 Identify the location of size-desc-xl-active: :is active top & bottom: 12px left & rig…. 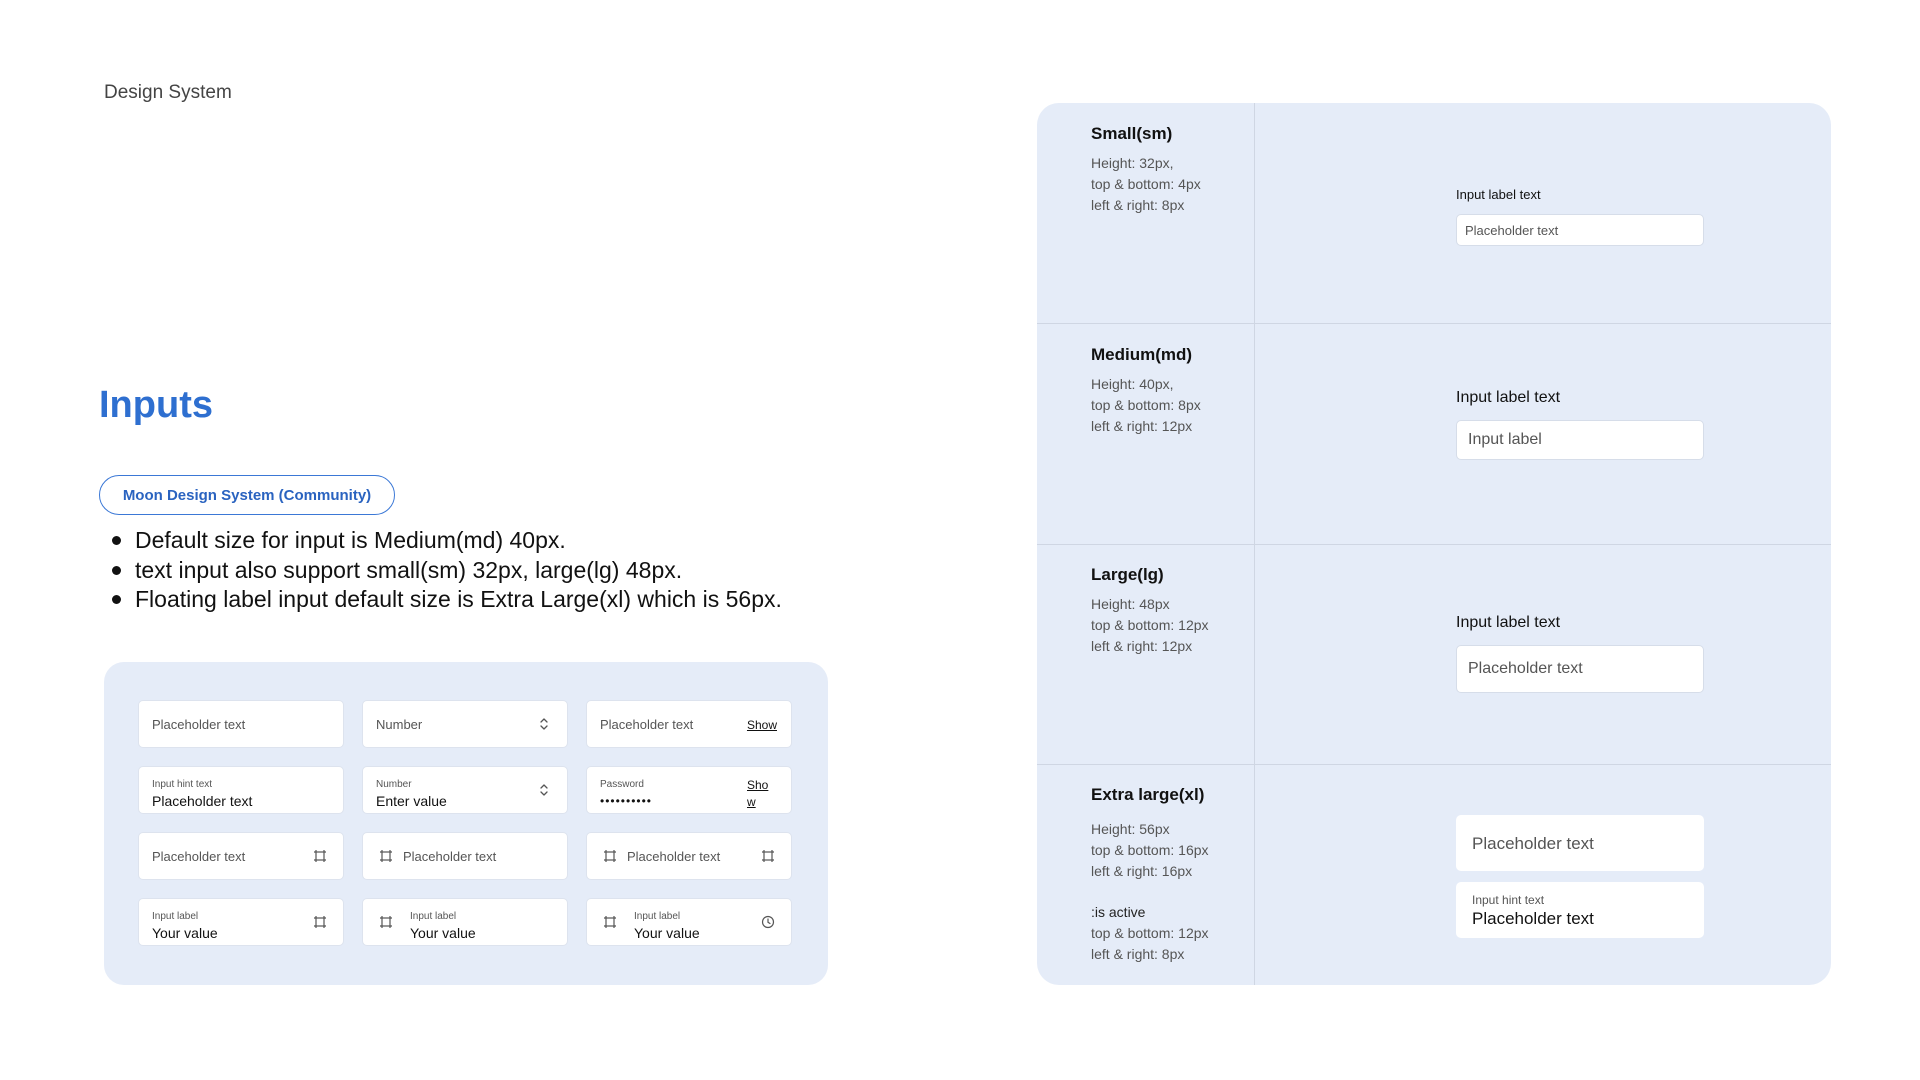
(1150, 933).